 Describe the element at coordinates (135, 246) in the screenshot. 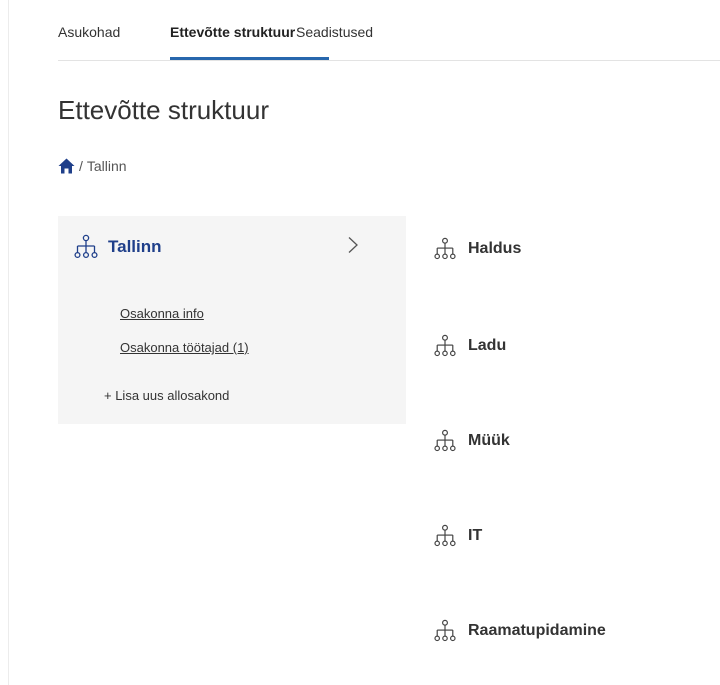

I see `selected-unit-title: Tallinn` at that location.